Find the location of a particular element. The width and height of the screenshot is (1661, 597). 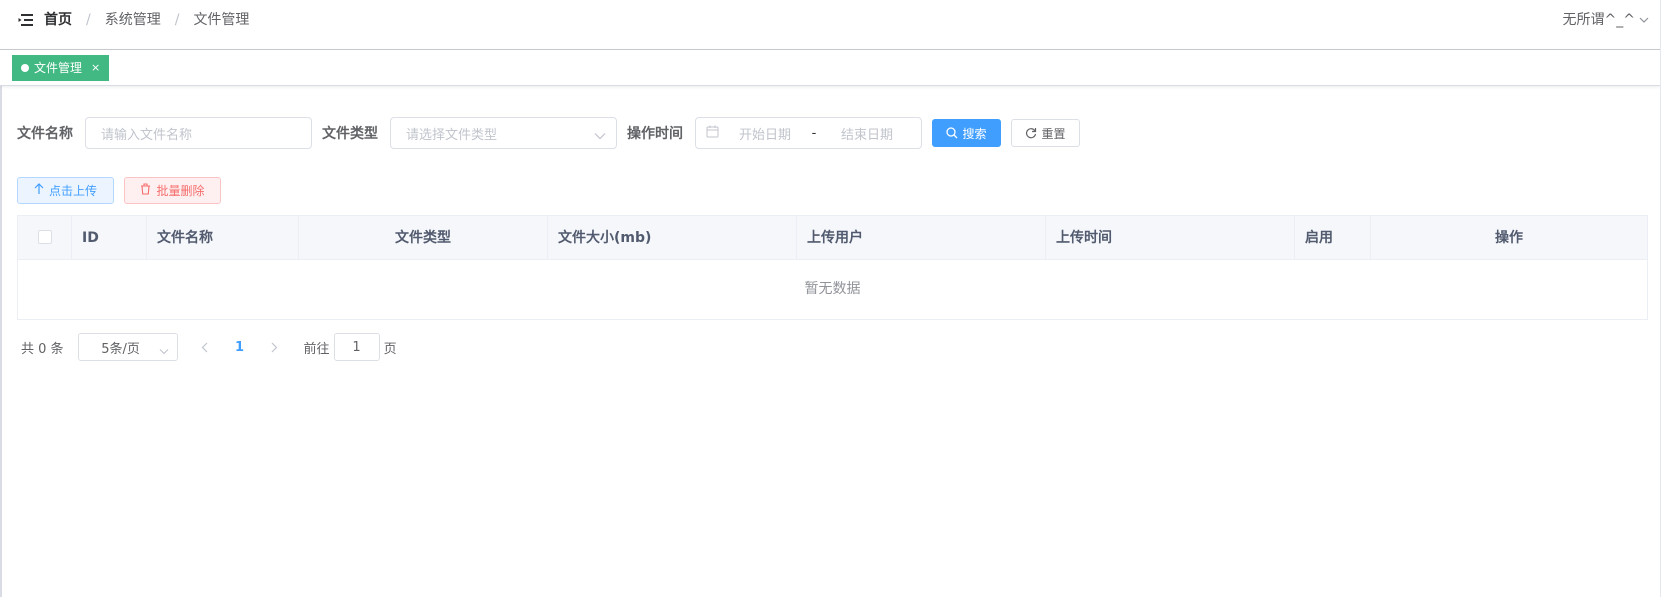

column-header-file-size: 文件大小(mb) is located at coordinates (672, 238).